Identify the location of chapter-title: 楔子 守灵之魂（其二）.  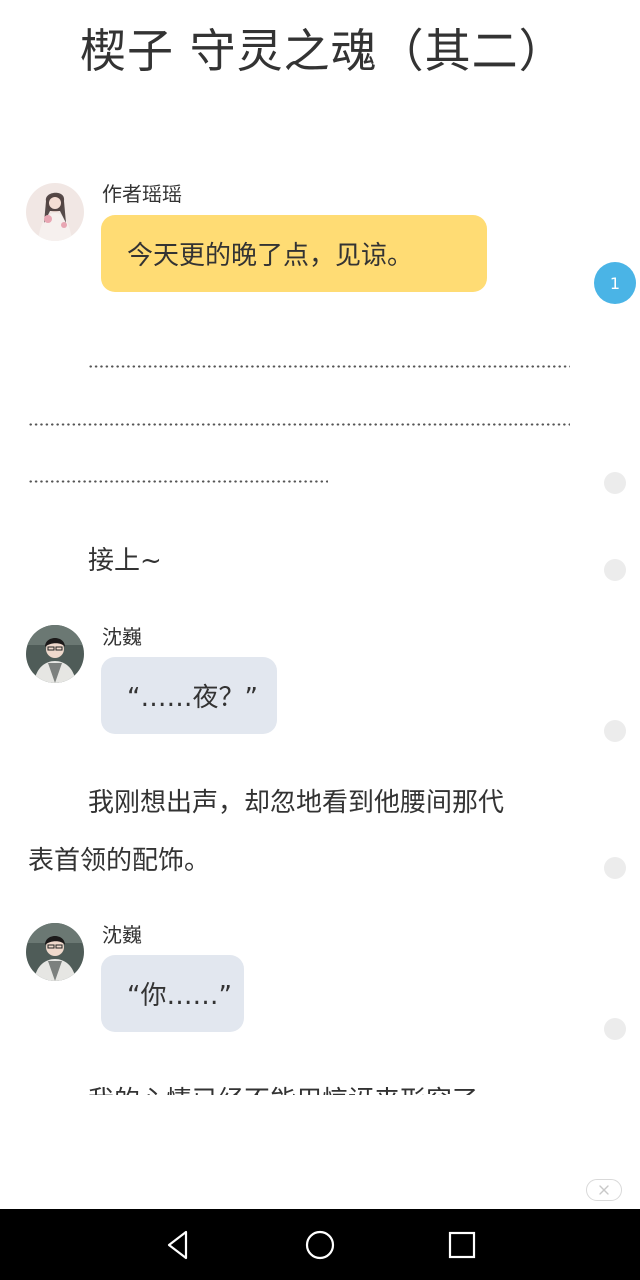
(323, 51).